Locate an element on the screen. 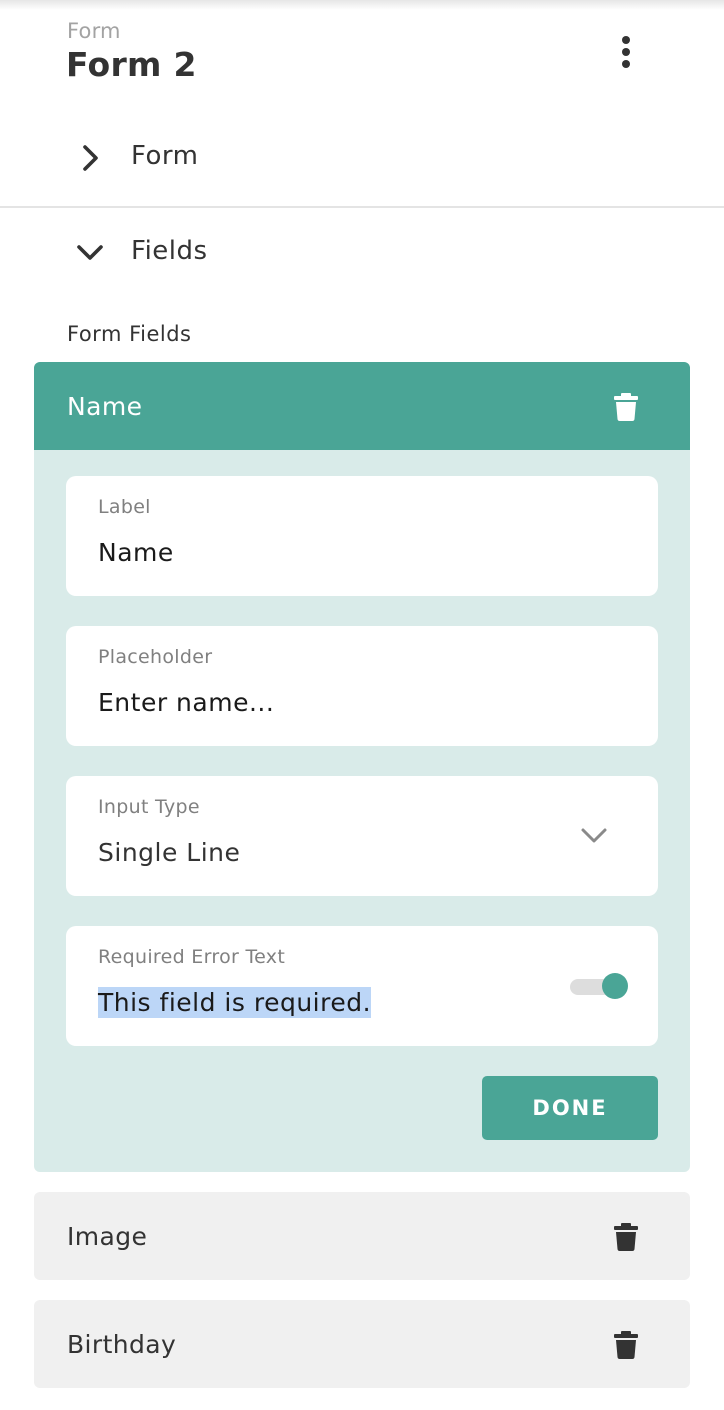 The image size is (724, 1410). required-error-caption: Required Error Text is located at coordinates (192, 957).